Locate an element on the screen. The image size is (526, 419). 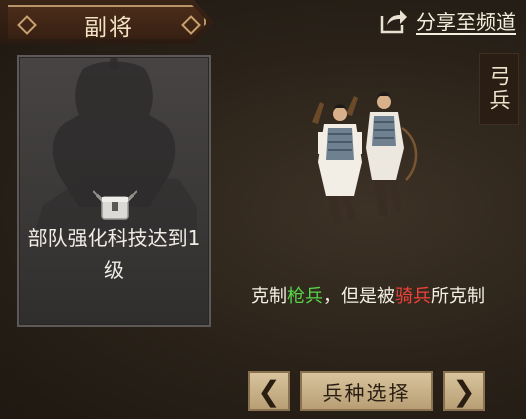
unit-type-text: 弓兵 is located at coordinates (499, 89).